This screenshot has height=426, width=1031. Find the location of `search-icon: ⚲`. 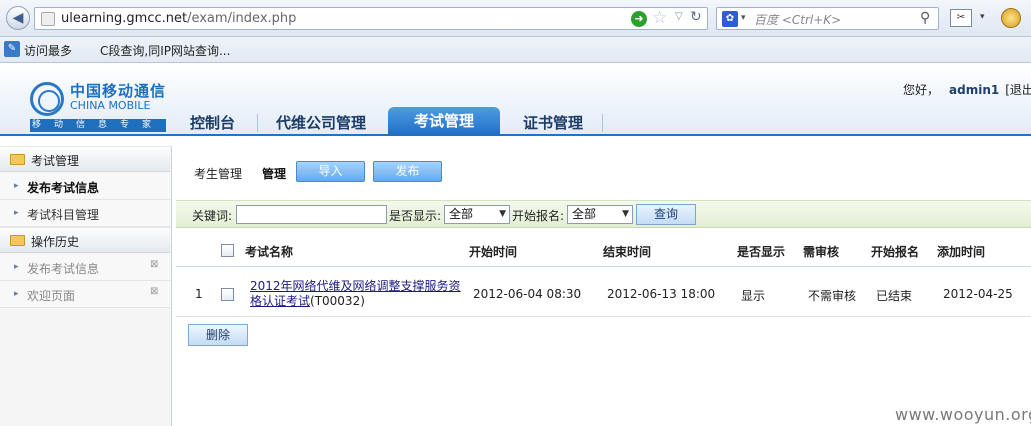

search-icon: ⚲ is located at coordinates (925, 18).